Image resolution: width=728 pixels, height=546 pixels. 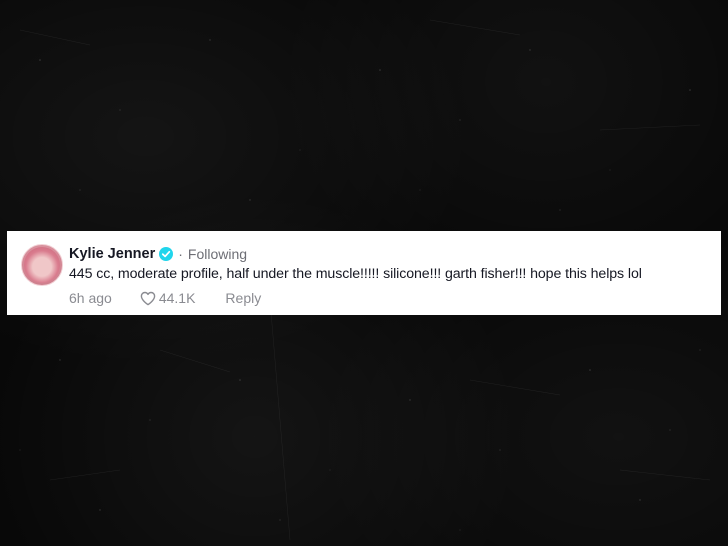 I want to click on heart-icon, so click(x=148, y=298).